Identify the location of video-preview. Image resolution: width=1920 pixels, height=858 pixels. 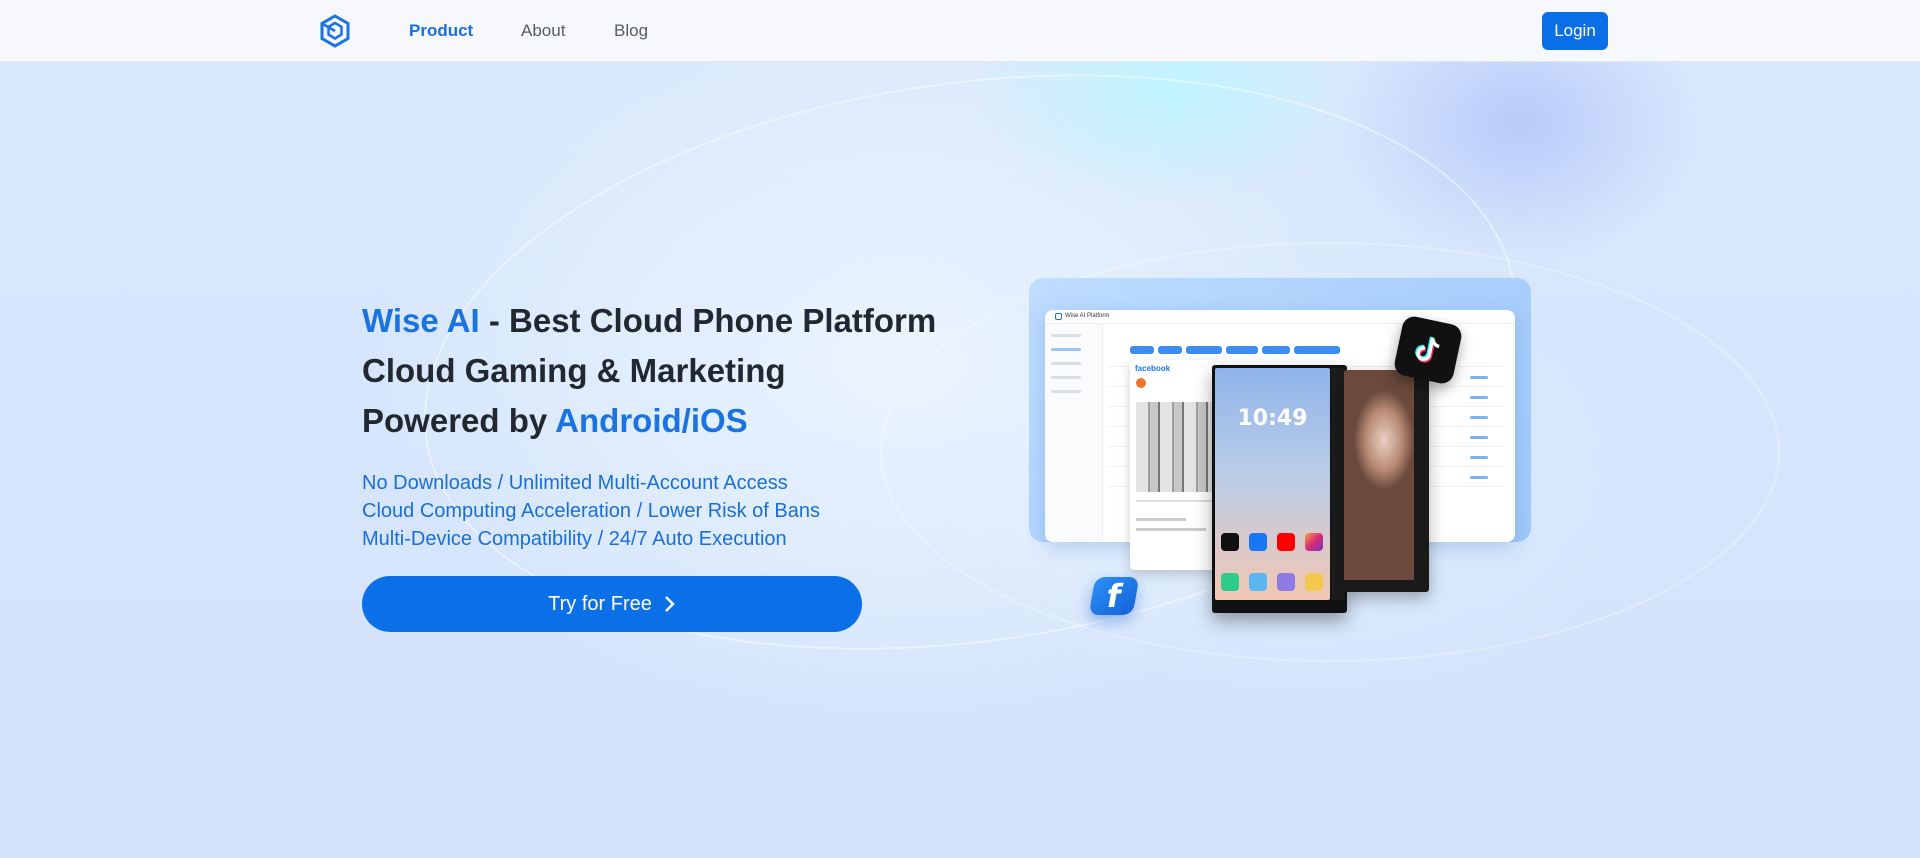
(1379, 475).